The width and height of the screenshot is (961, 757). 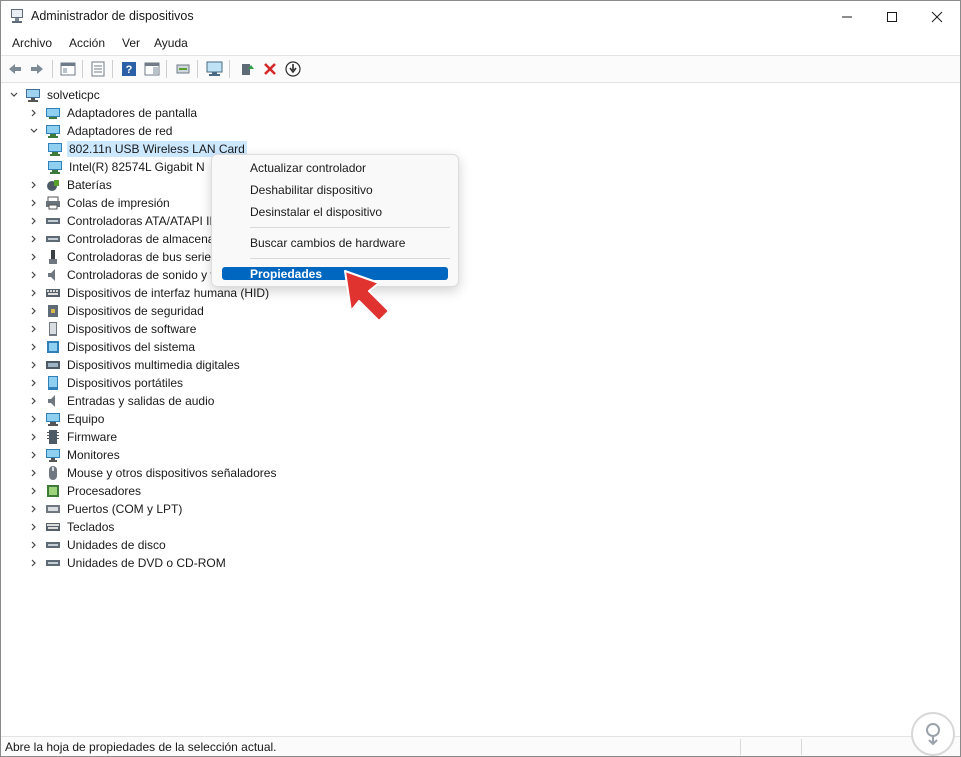 I want to click on tree-category-dispositivos-portatiles: Dispositivos portátiles, so click(x=107, y=383).